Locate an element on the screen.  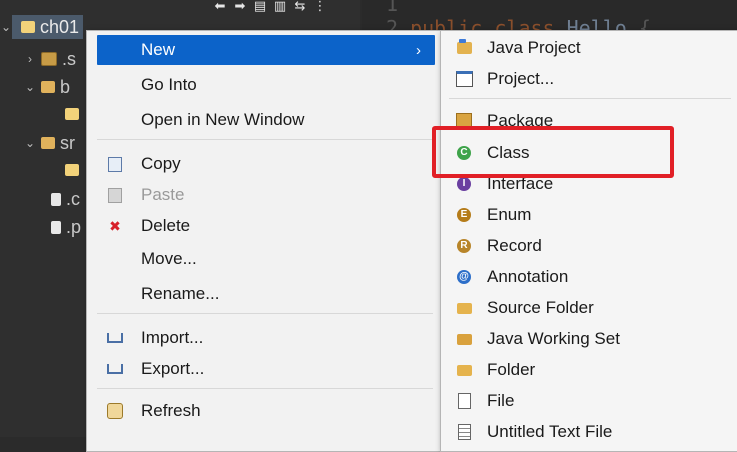
tree-row: ⌄ sr is located at coordinates (49, 143).